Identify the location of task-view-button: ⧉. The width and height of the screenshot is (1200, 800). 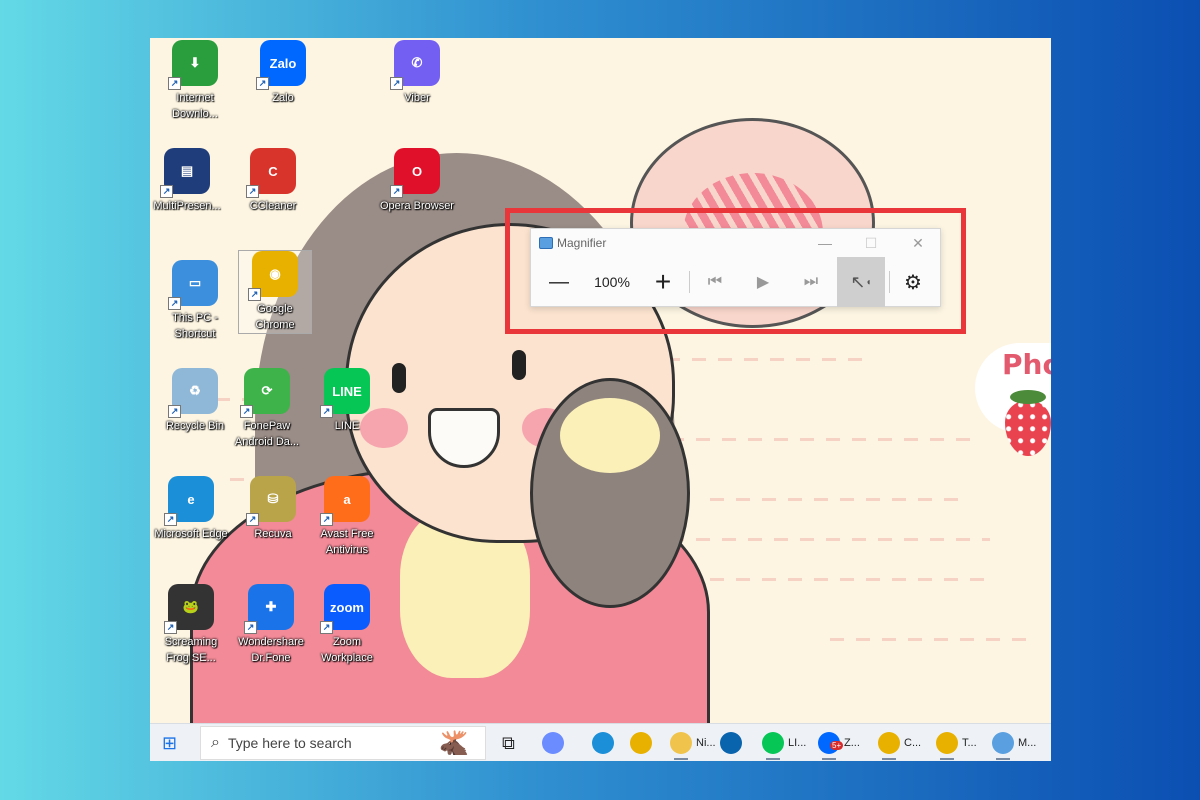
(508, 743).